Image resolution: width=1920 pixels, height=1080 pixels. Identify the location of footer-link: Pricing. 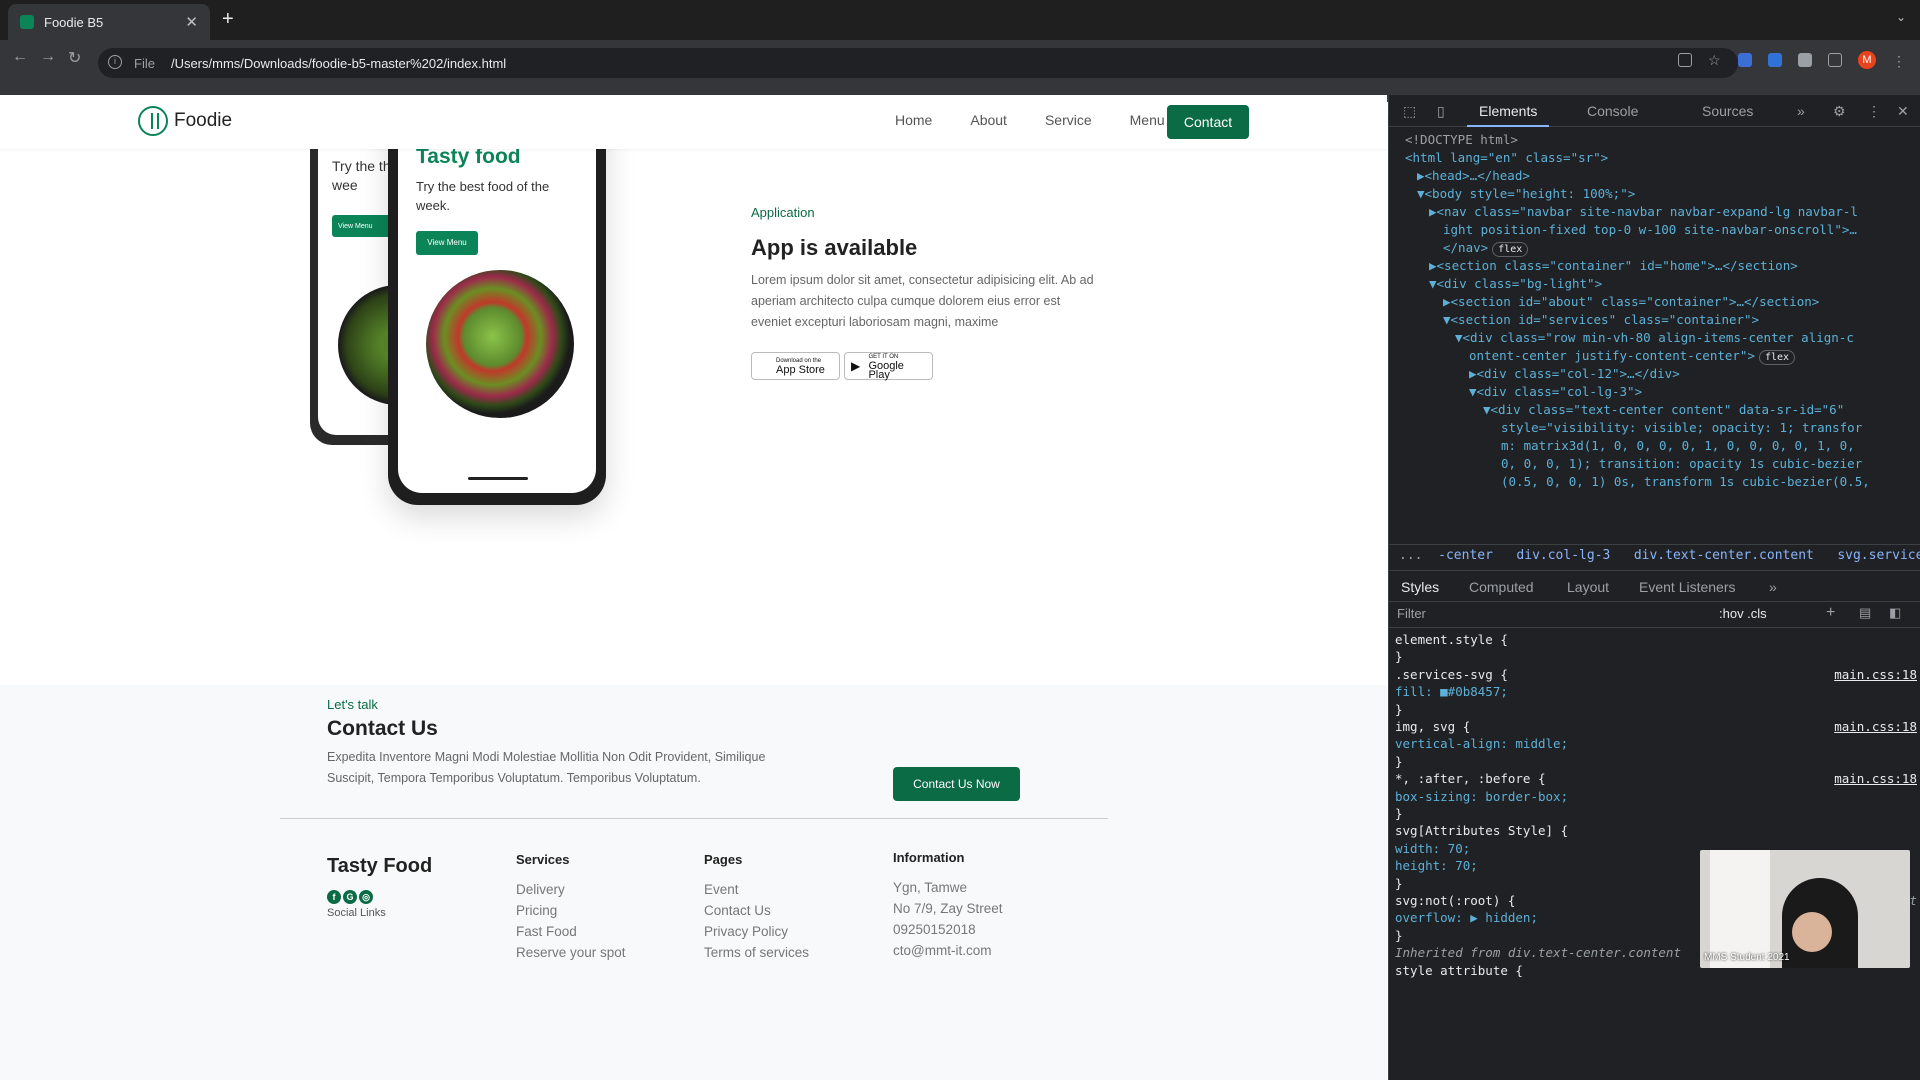
(571, 910).